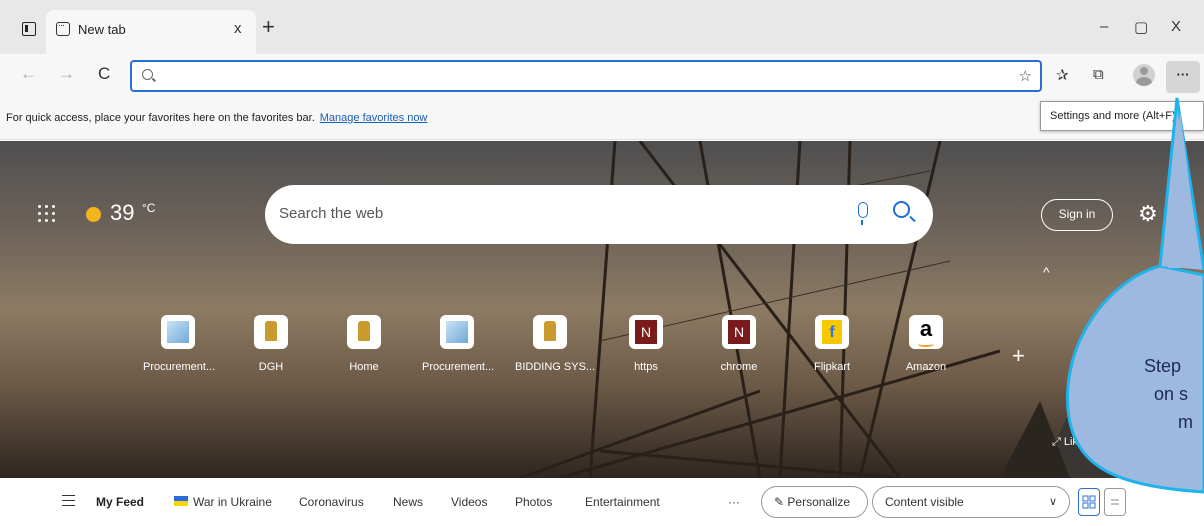  I want to click on callout-text-line: m, so click(1185, 422).